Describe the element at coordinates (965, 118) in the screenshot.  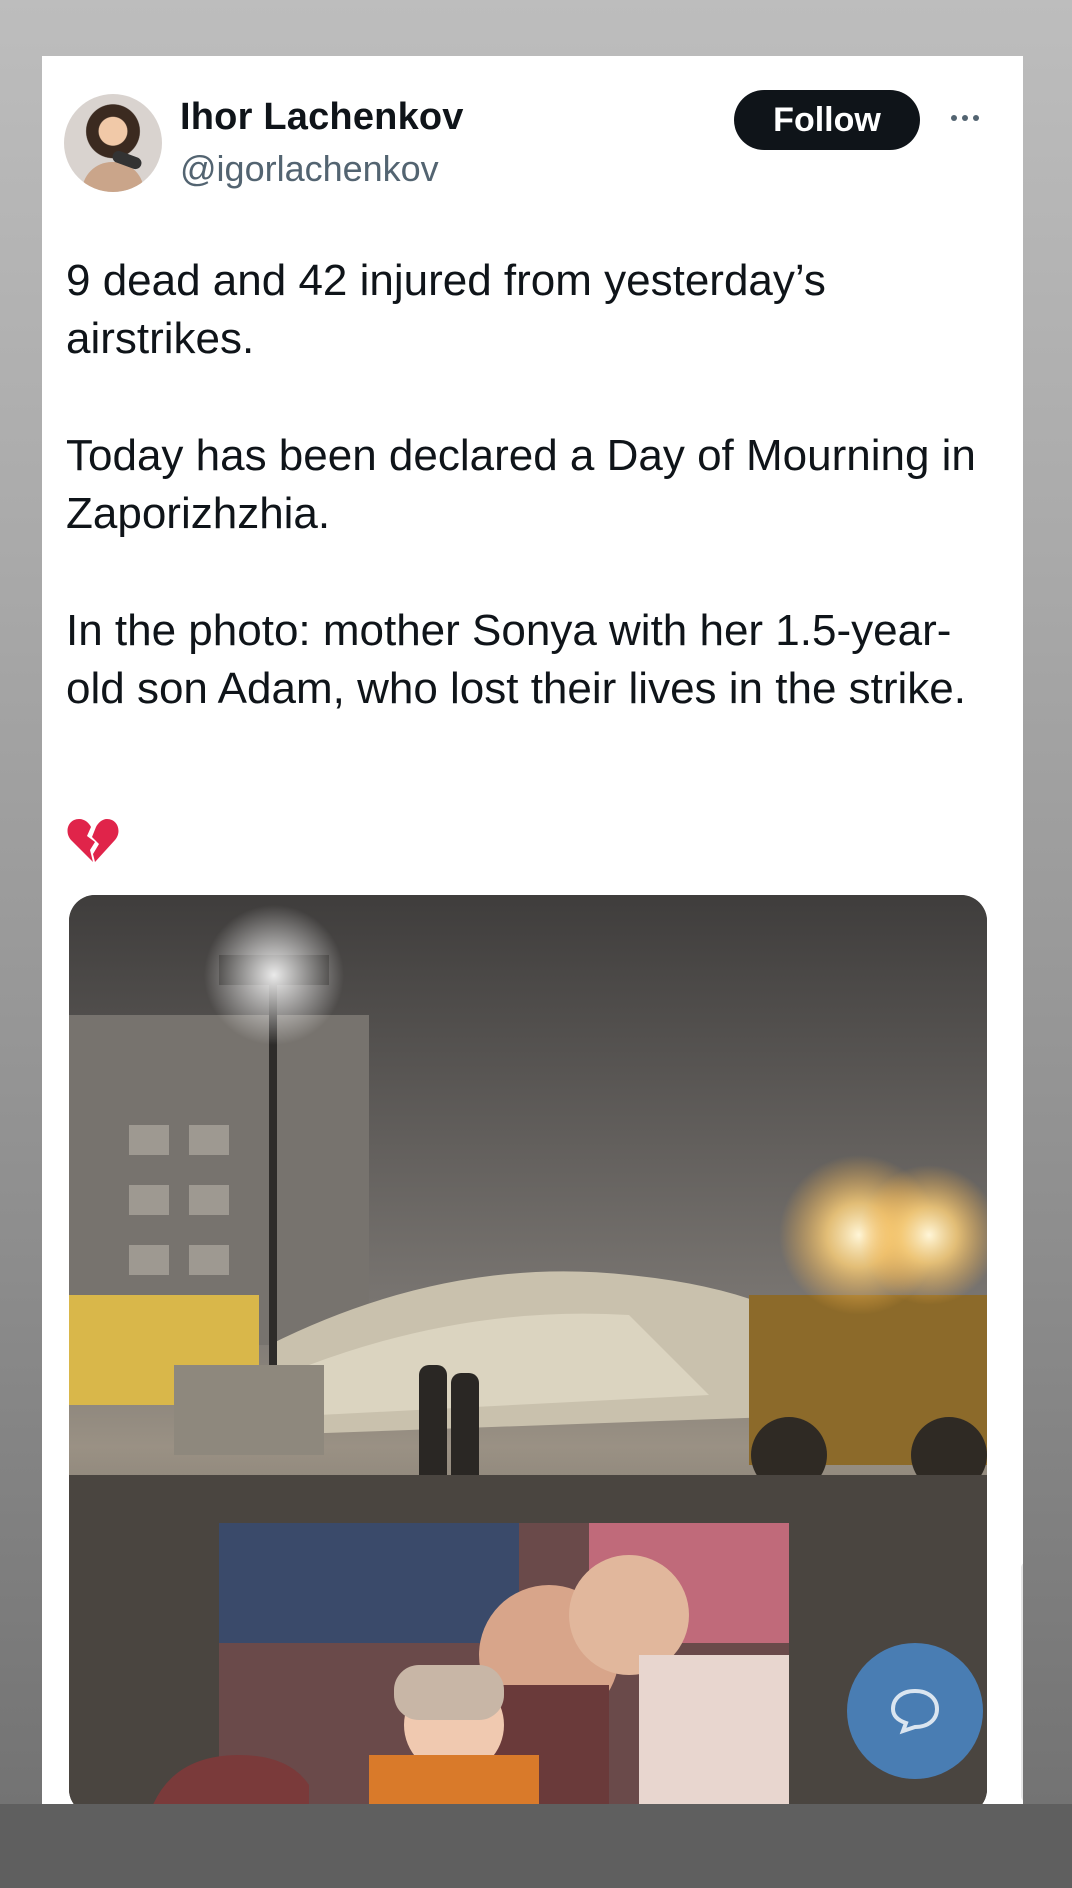
I see `more-options-icon` at that location.